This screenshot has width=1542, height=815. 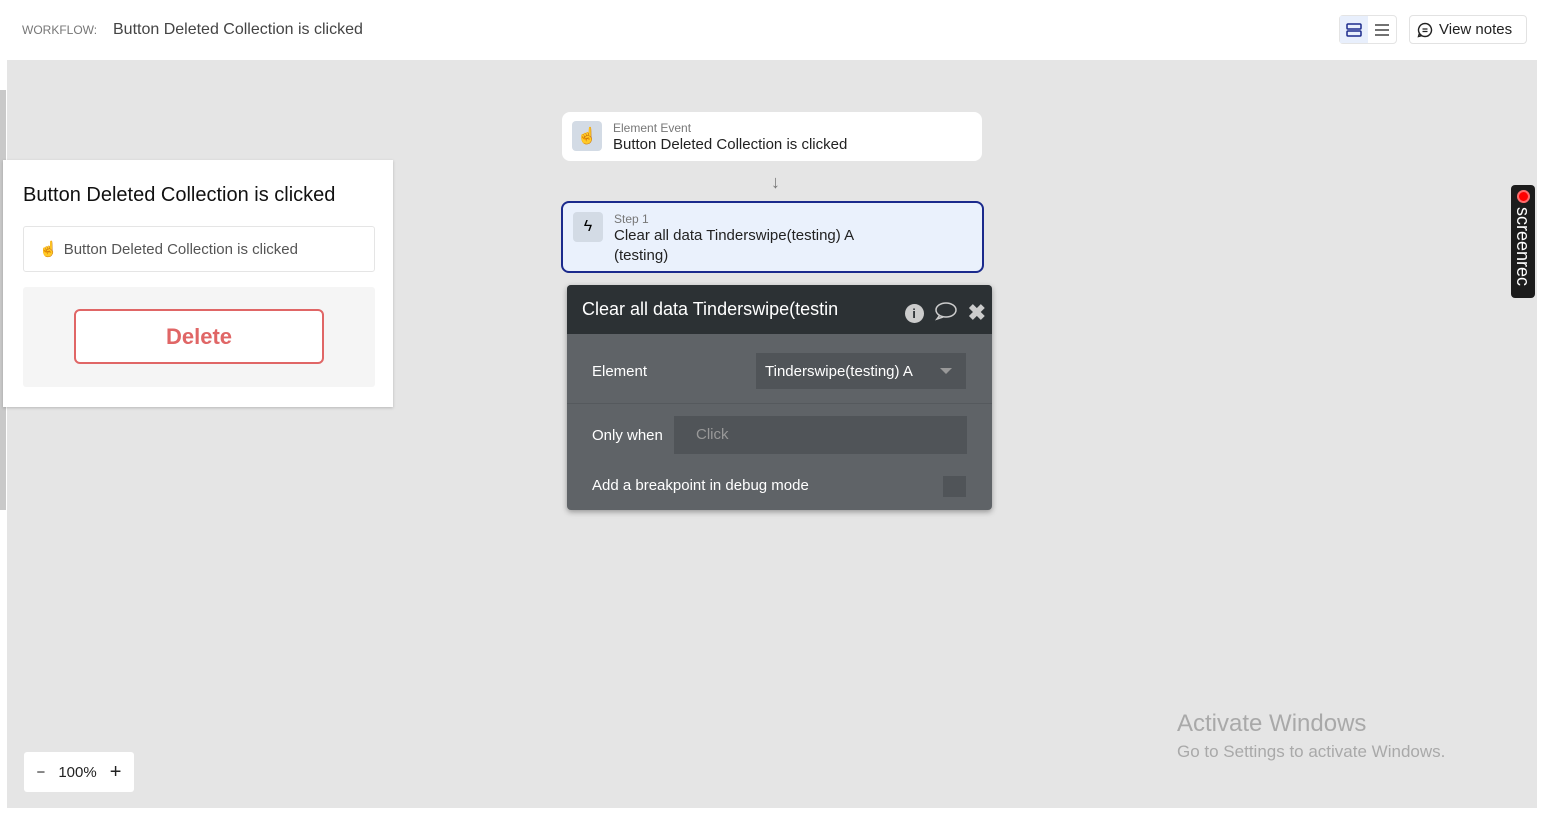 I want to click on popup-title: Clear all data Tinderswipe(testin, so click(x=710, y=309).